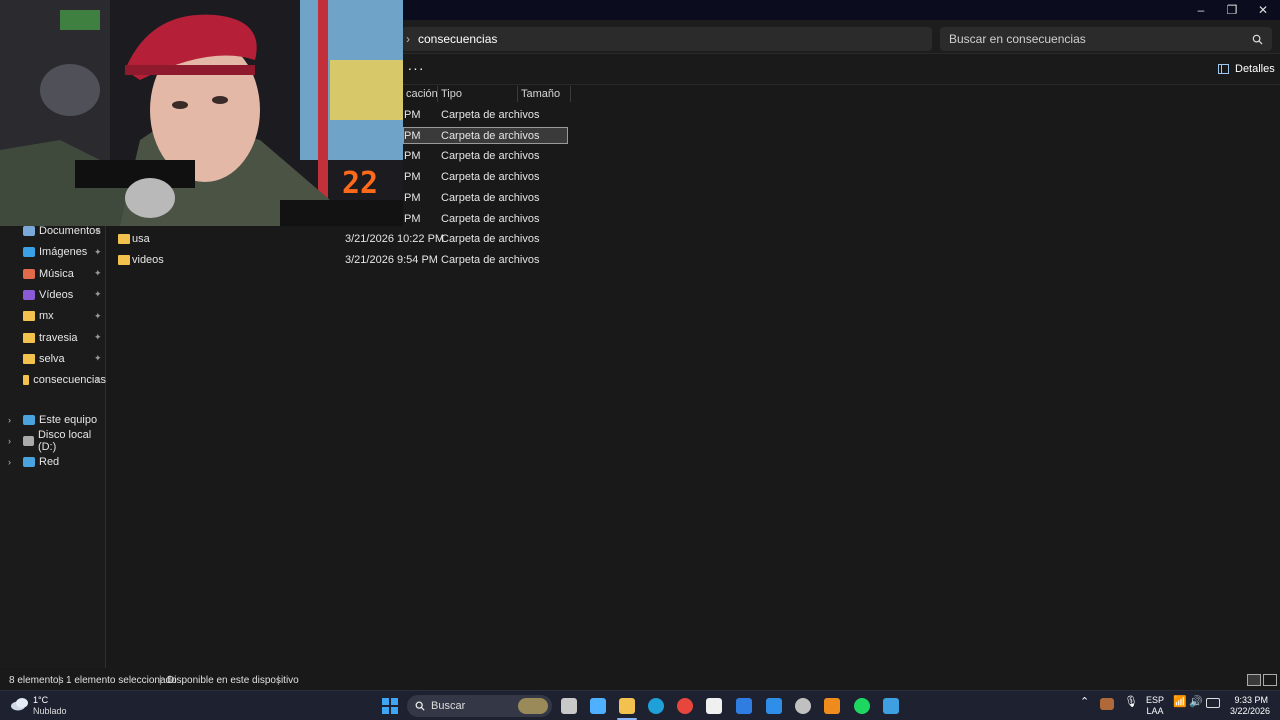 The height and width of the screenshot is (720, 1280). Describe the element at coordinates (891, 706) in the screenshot. I see `paint-icon` at that location.